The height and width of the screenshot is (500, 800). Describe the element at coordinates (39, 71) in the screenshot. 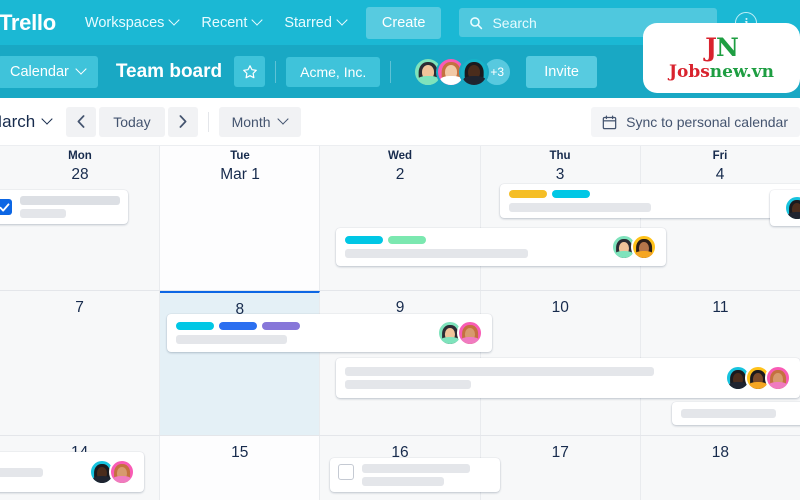

I see `view-switcher-label: Calendar` at that location.